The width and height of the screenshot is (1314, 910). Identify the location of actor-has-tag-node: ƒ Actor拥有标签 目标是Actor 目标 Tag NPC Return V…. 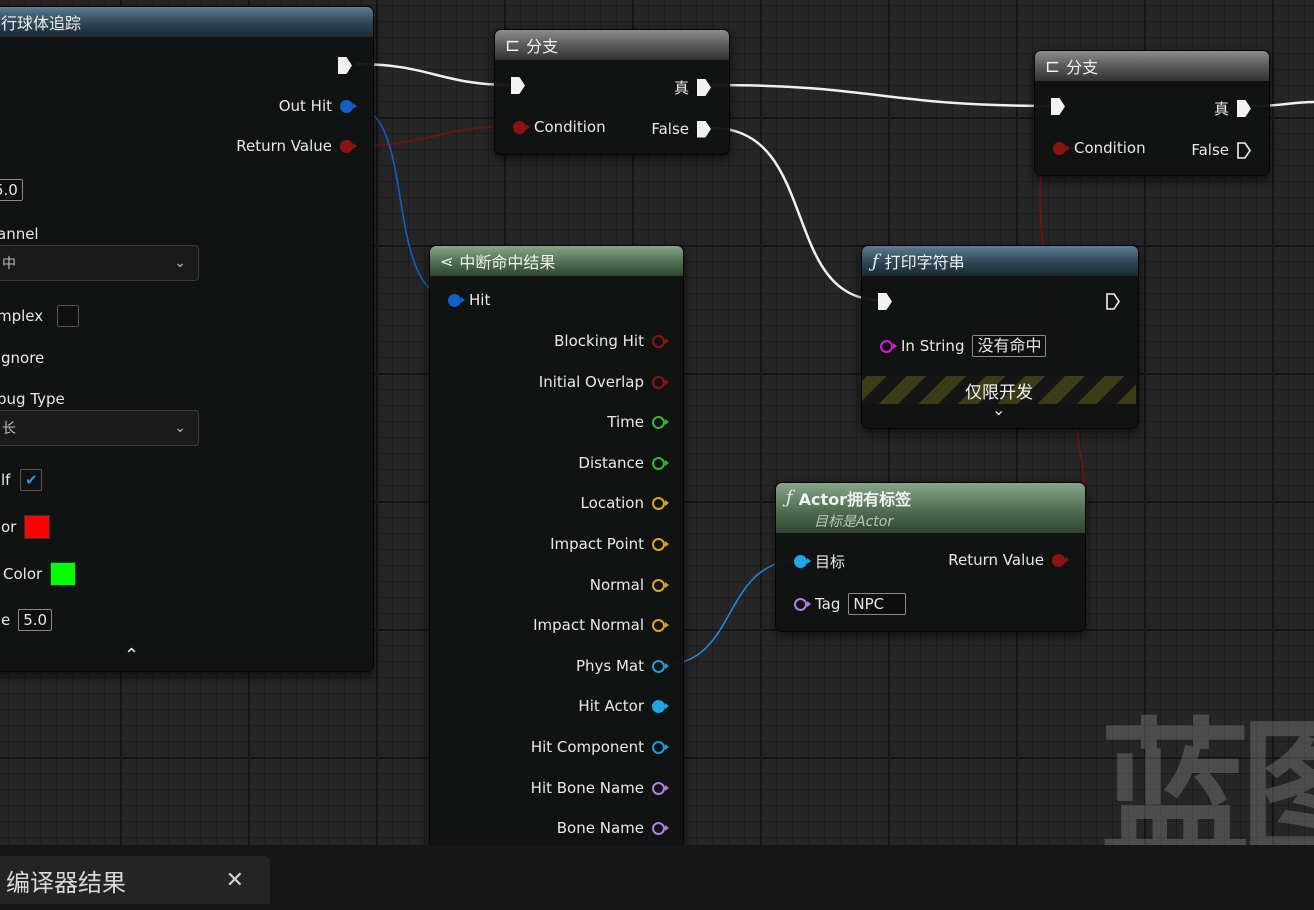
(930, 557).